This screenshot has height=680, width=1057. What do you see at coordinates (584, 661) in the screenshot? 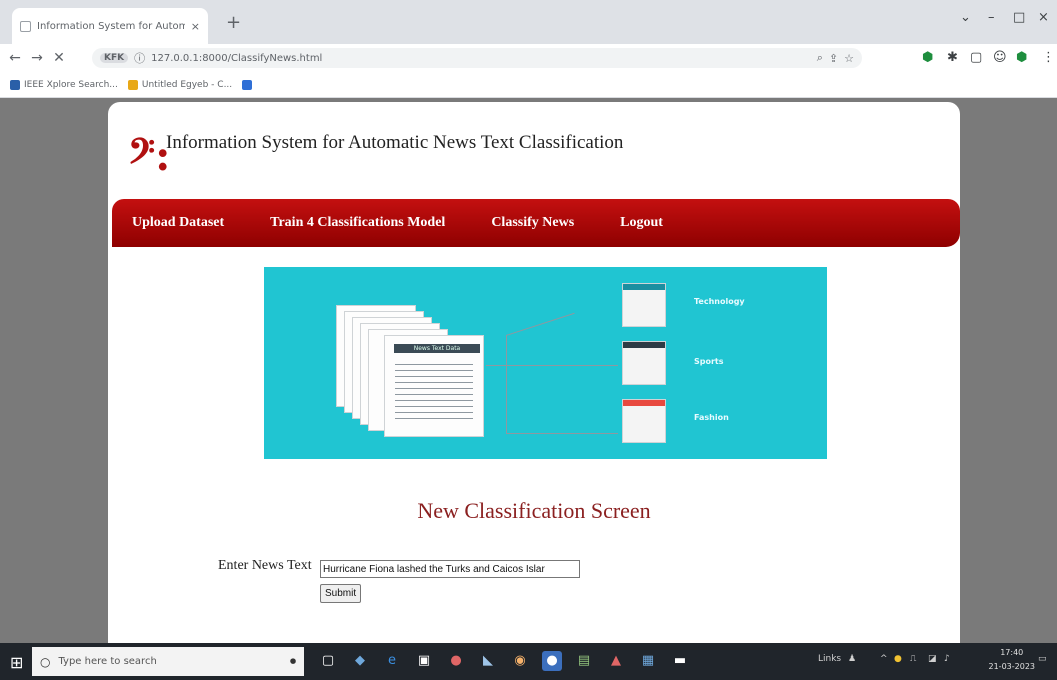
I see `explorer-icon: ▤` at bounding box center [584, 661].